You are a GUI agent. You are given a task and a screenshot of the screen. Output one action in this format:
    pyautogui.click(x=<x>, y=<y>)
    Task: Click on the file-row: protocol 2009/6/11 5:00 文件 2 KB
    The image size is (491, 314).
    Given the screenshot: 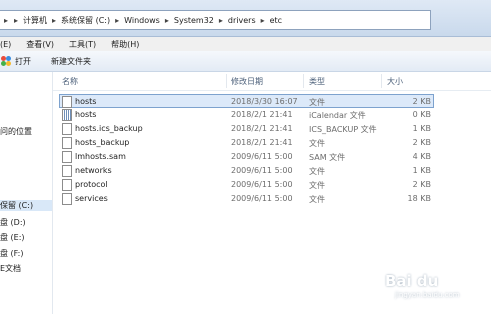 What is the action you would take?
    pyautogui.click(x=246, y=184)
    